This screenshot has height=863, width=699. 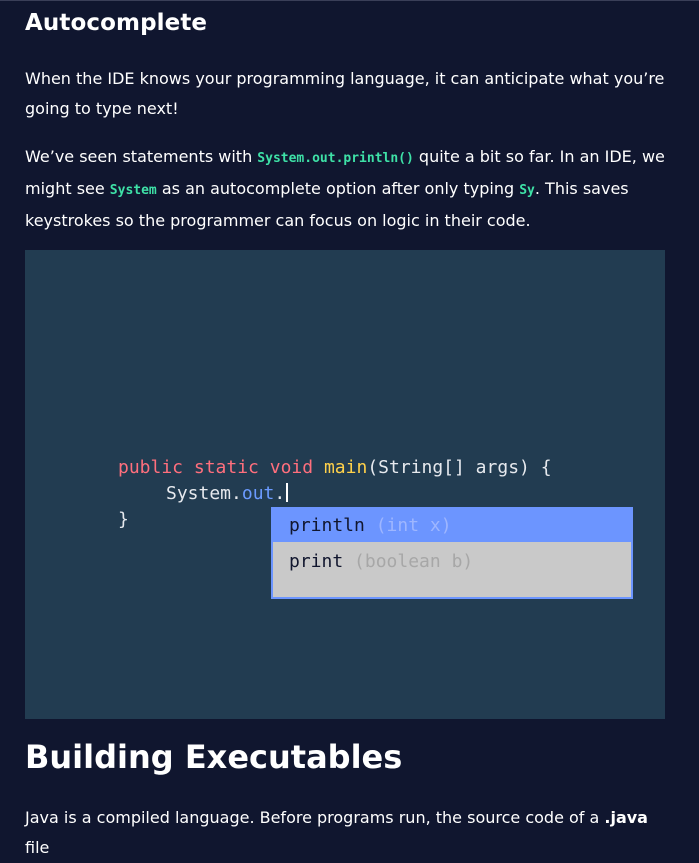 What do you see at coordinates (116, 23) in the screenshot?
I see `section-heading-autocomplete: Autocomplete` at bounding box center [116, 23].